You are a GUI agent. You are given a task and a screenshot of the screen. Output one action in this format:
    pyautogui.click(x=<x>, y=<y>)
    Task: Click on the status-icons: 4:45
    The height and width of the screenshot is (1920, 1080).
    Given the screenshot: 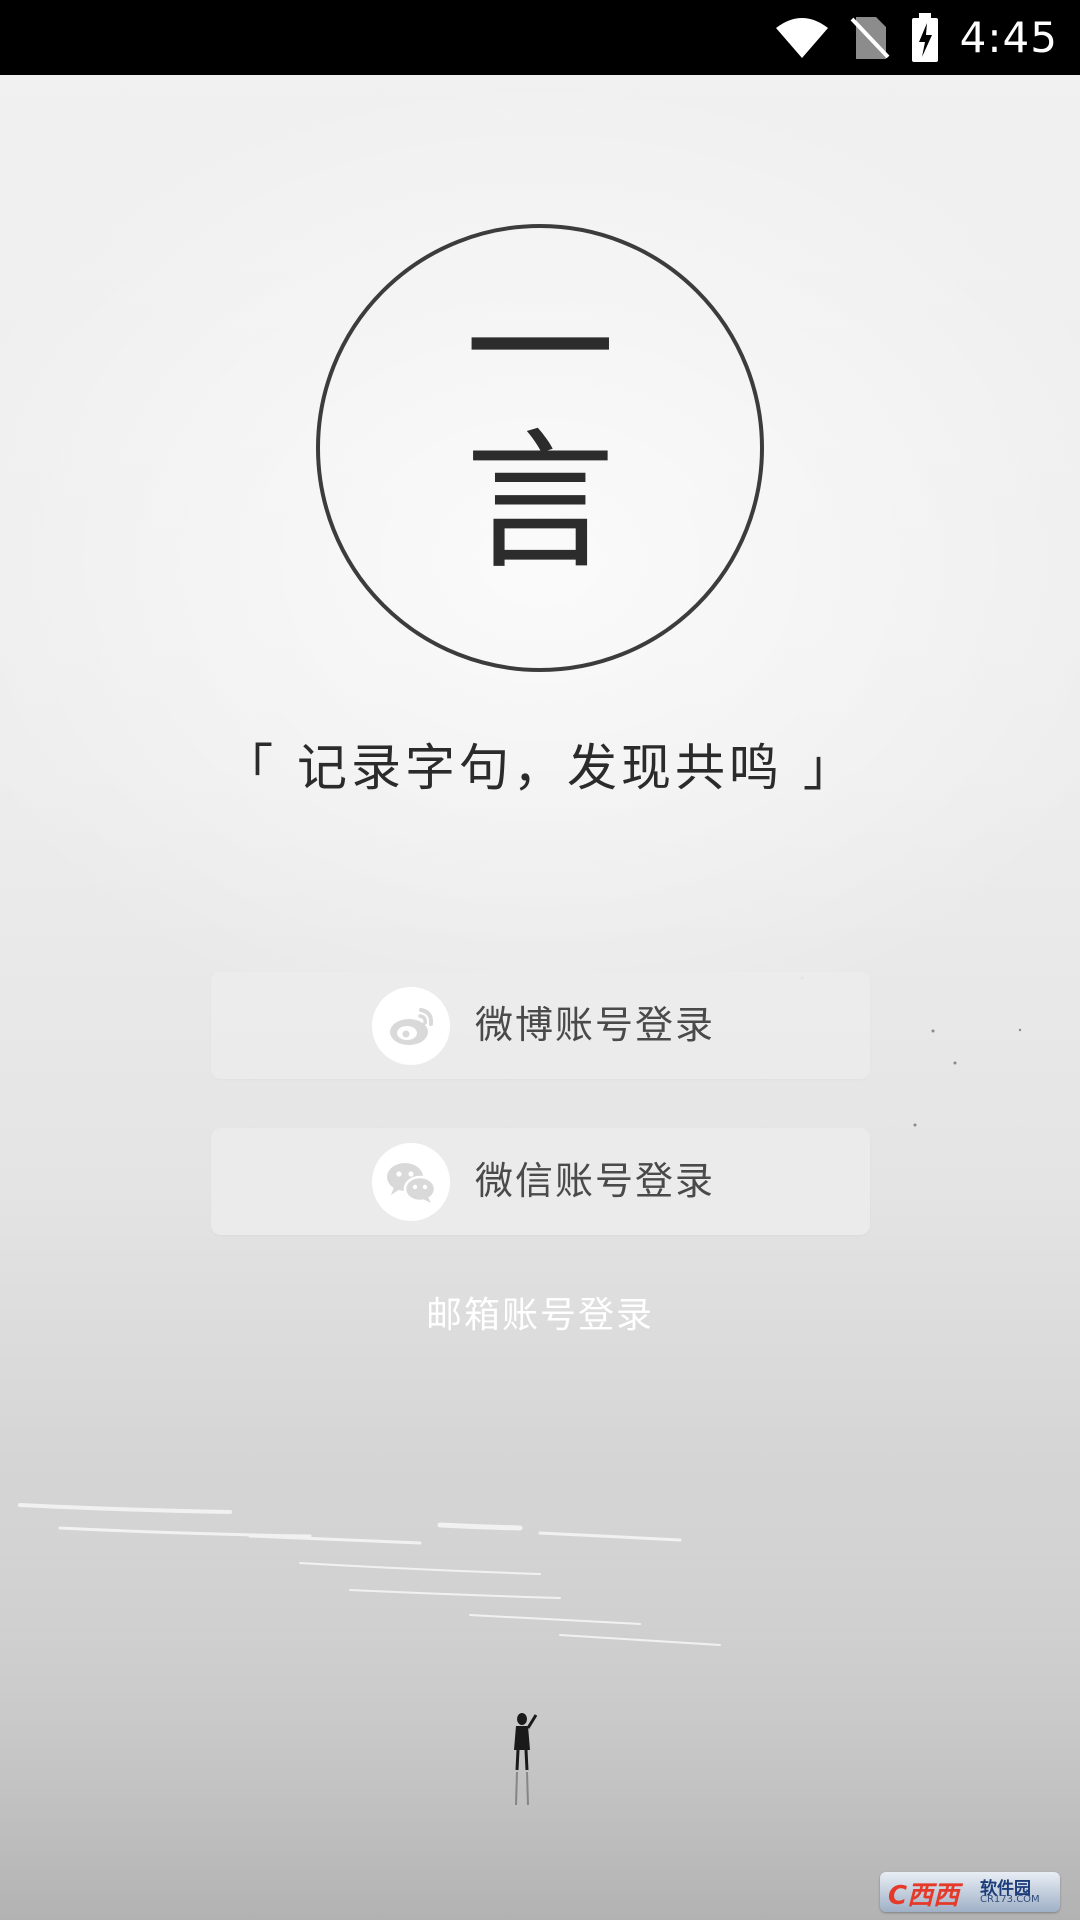 What is the action you would take?
    pyautogui.click(x=916, y=37)
    